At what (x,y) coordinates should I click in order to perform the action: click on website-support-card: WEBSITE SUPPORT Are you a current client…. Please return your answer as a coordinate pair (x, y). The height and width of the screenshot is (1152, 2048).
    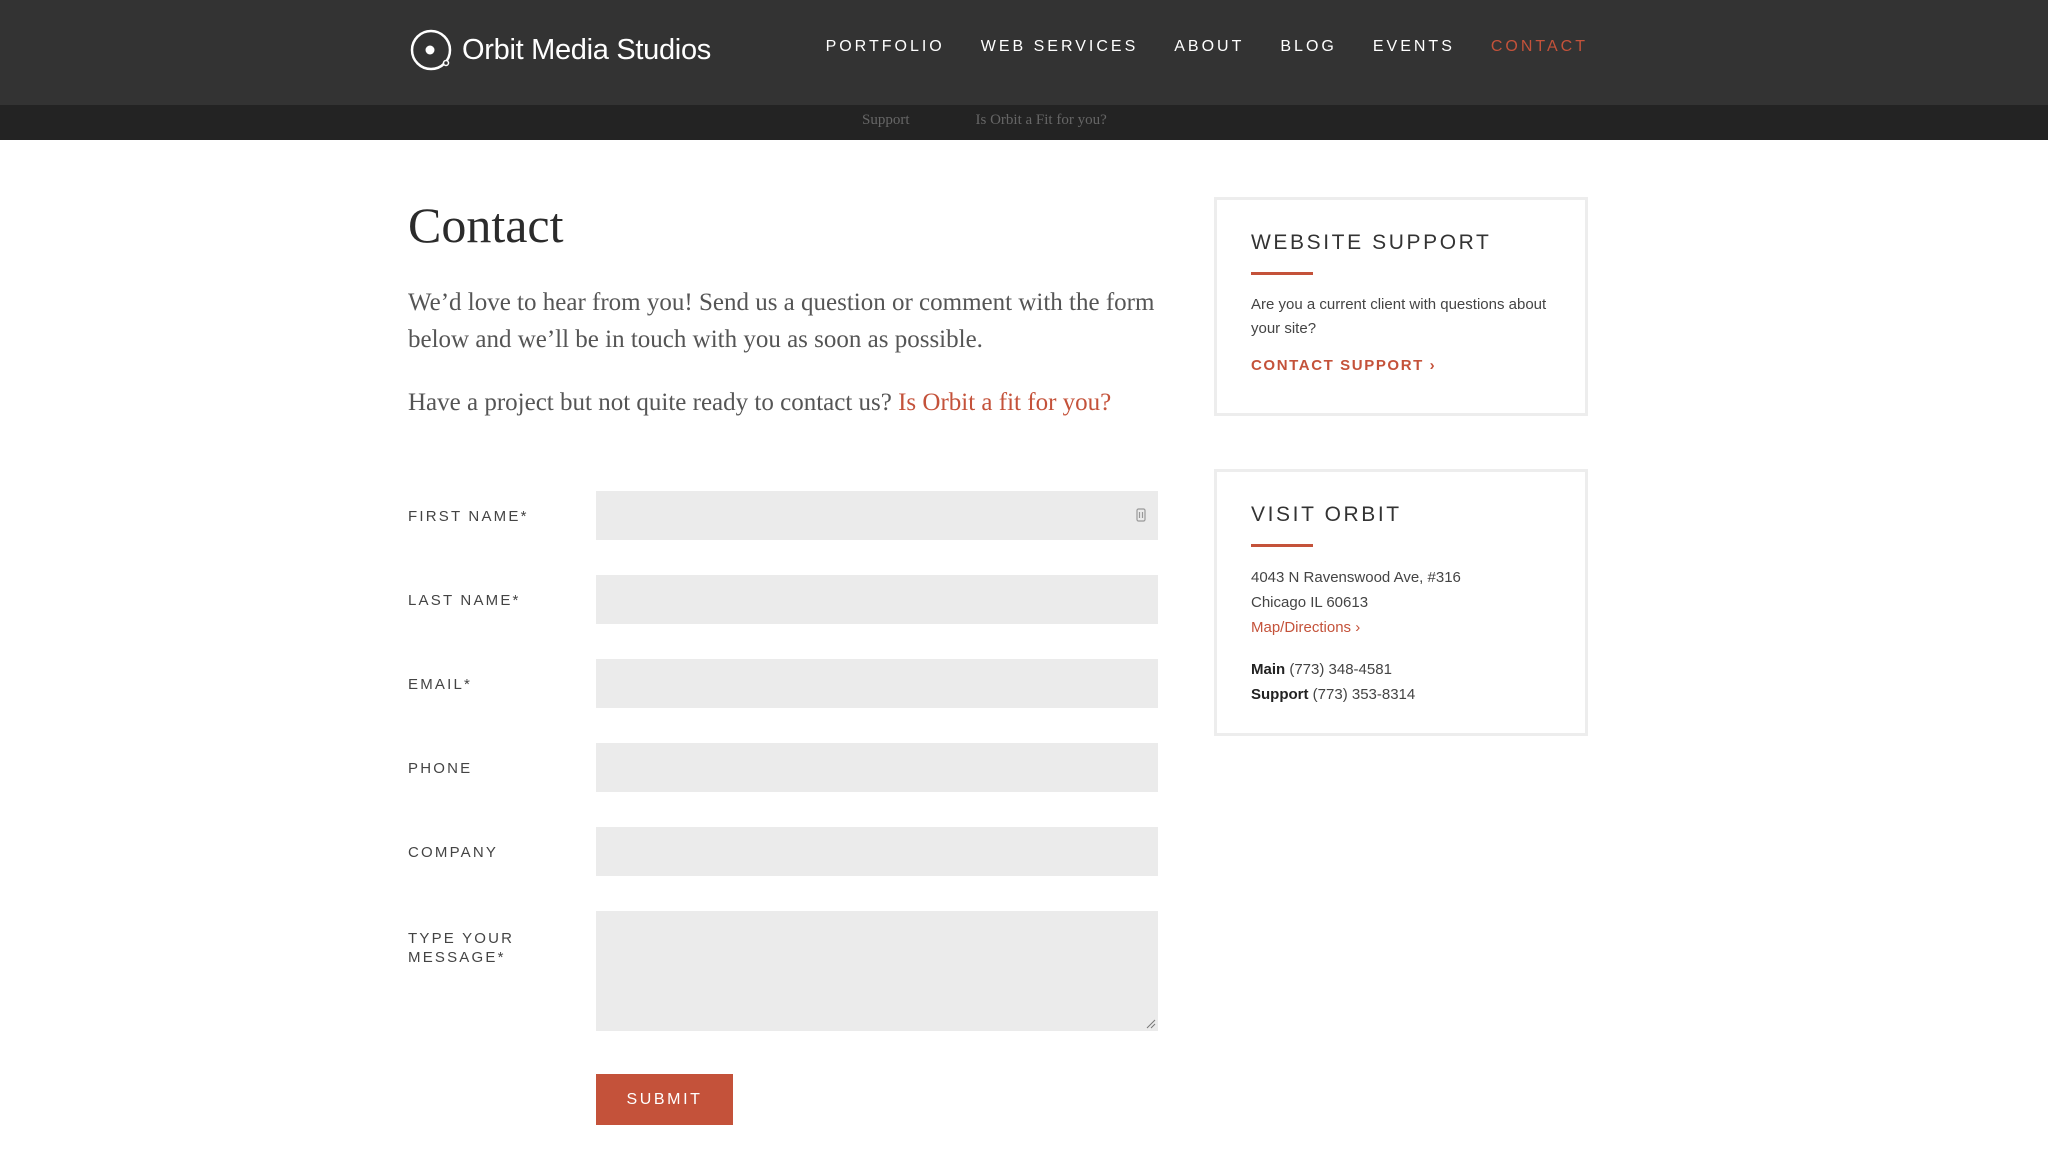
    Looking at the image, I should click on (1401, 306).